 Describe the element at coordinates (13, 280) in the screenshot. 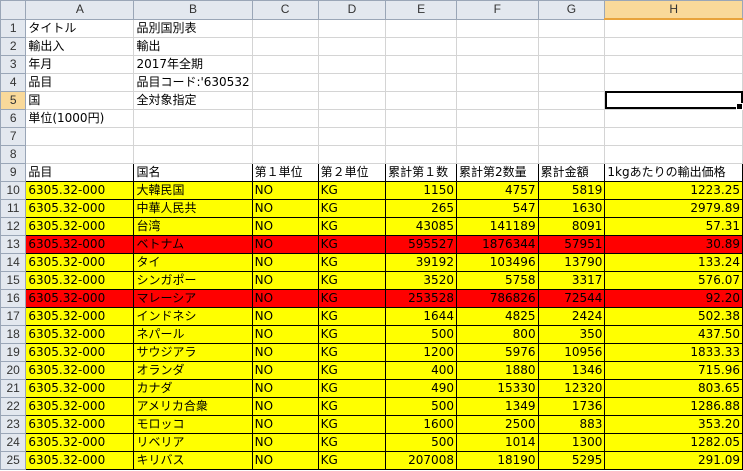

I see `row-header: 15` at that location.